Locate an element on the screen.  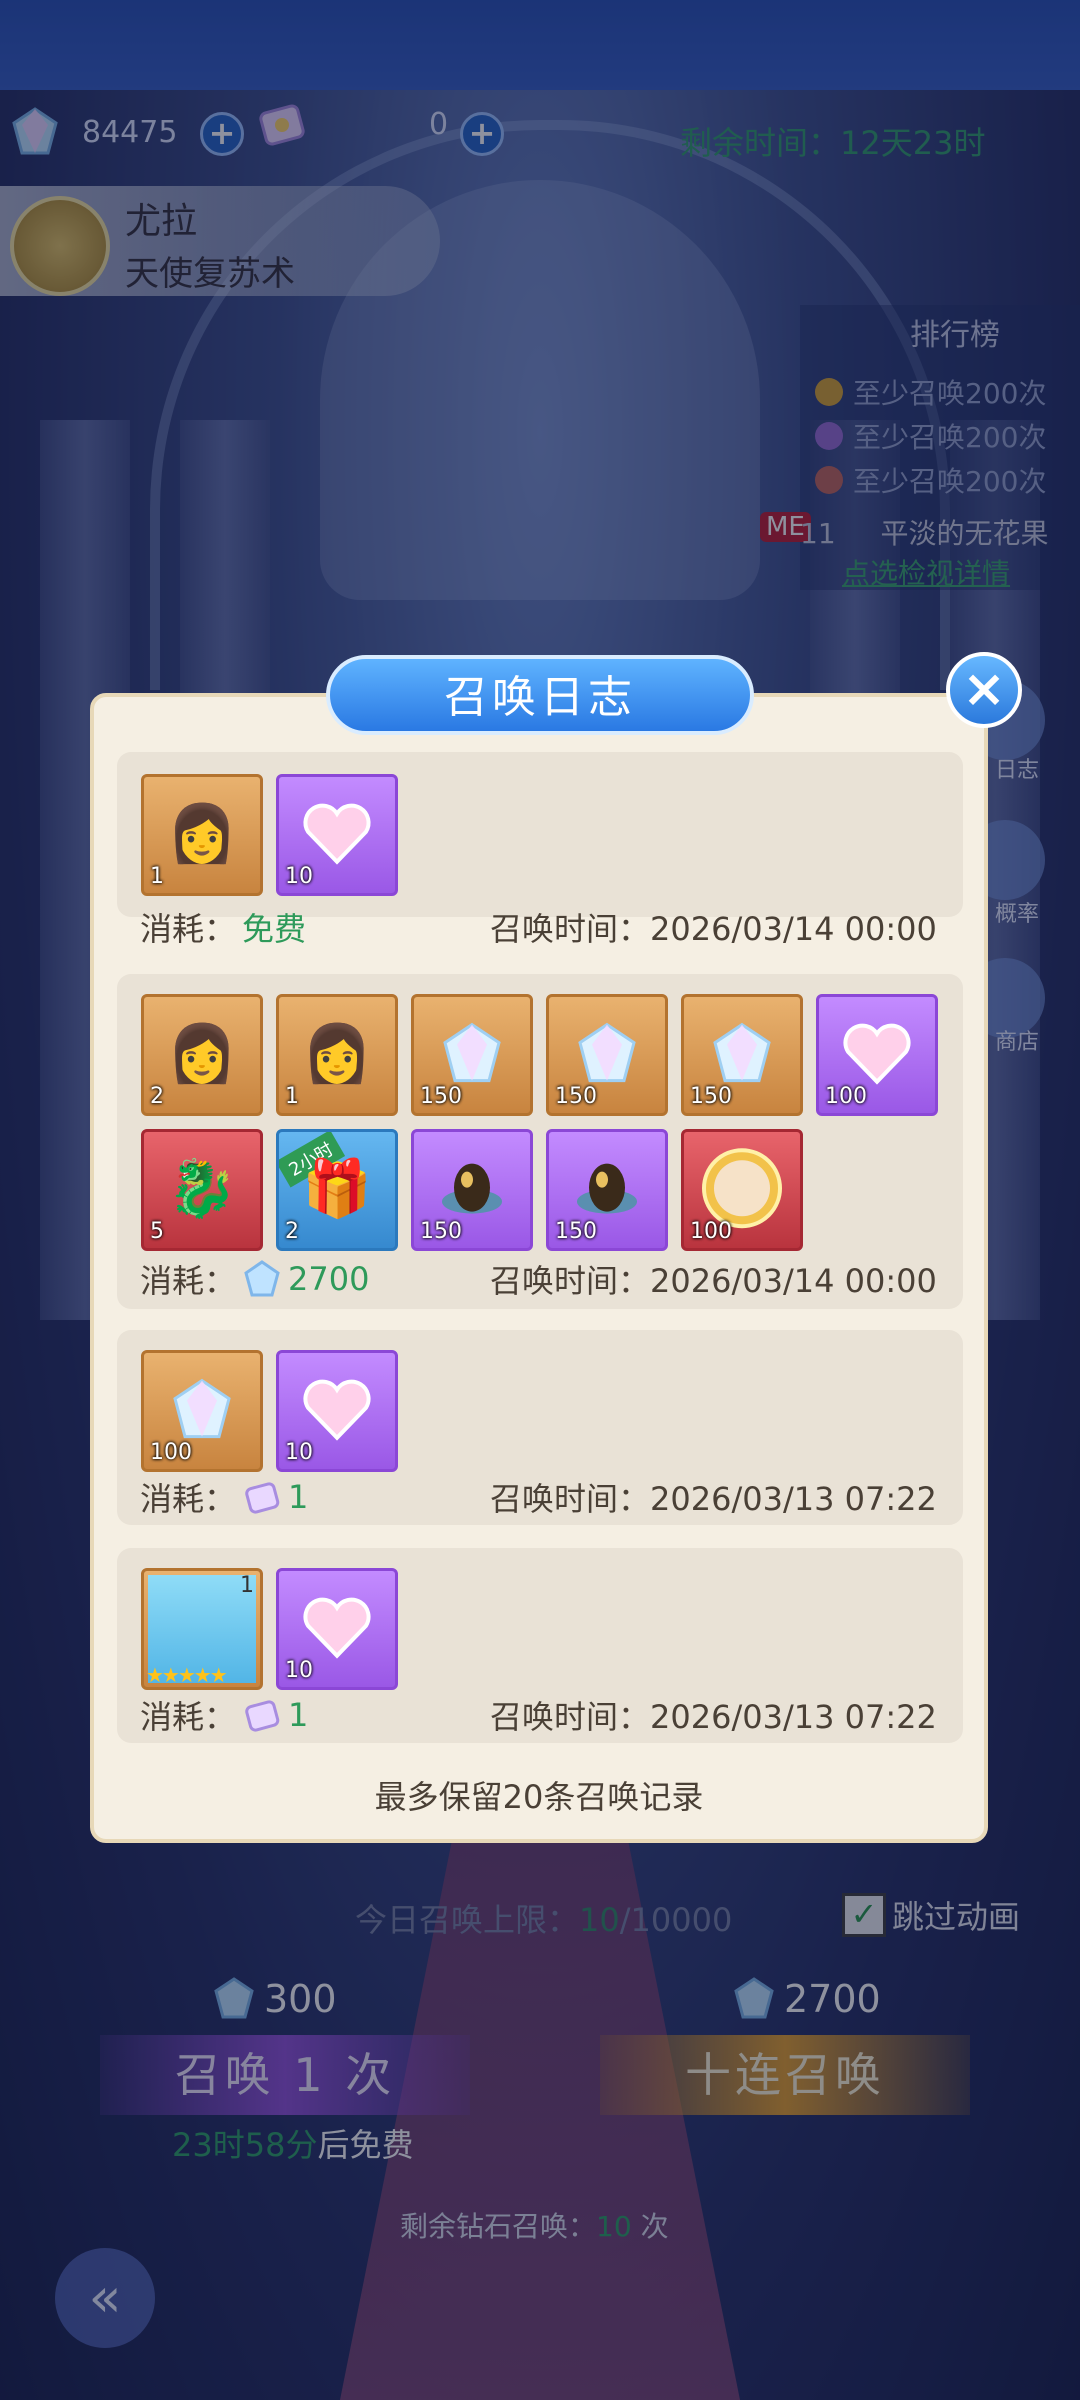
record-limit-note: 最多保留20条召唤记录 is located at coordinates (539, 1797).